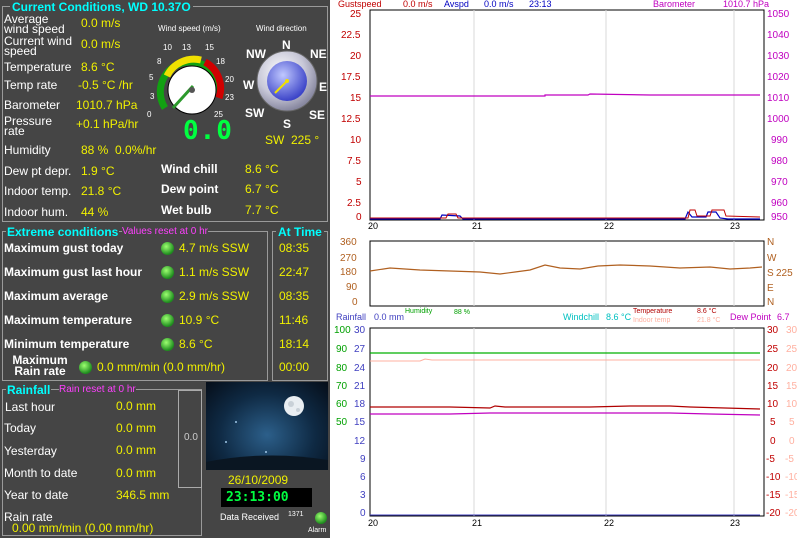 The image size is (797, 538). Describe the element at coordinates (167, 344) in the screenshot. I see `min-temperature-led-icon` at that location.